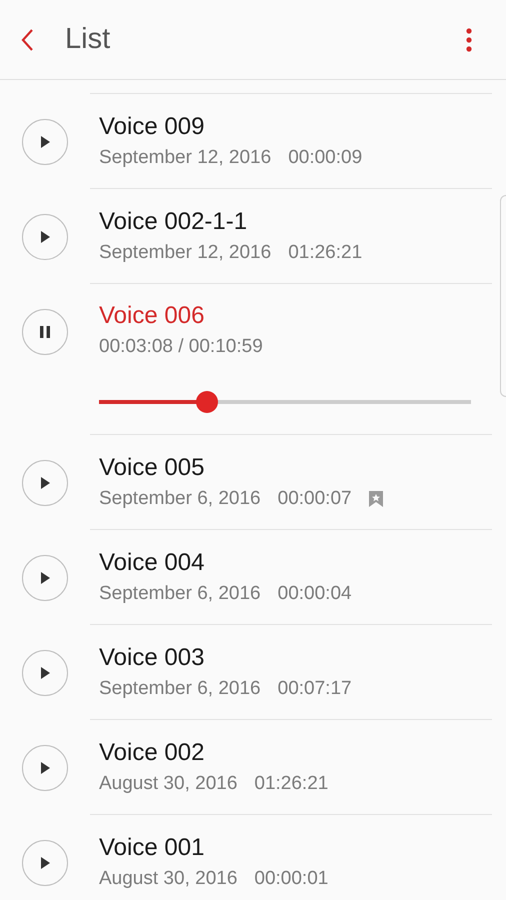  What do you see at coordinates (152, 127) in the screenshot?
I see `recording-title: Voice 009` at bounding box center [152, 127].